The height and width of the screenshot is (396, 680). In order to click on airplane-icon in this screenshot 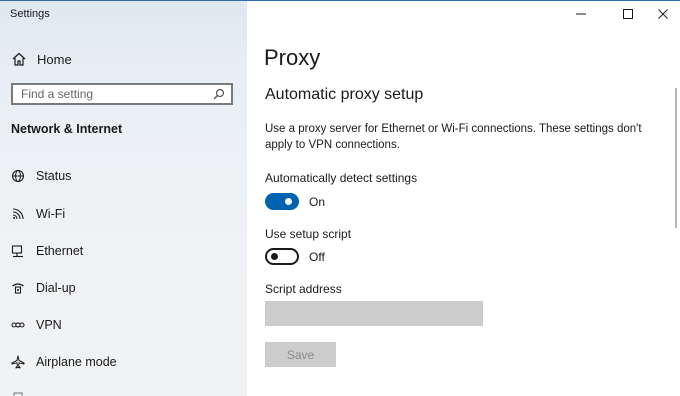, I will do `click(18, 362)`.